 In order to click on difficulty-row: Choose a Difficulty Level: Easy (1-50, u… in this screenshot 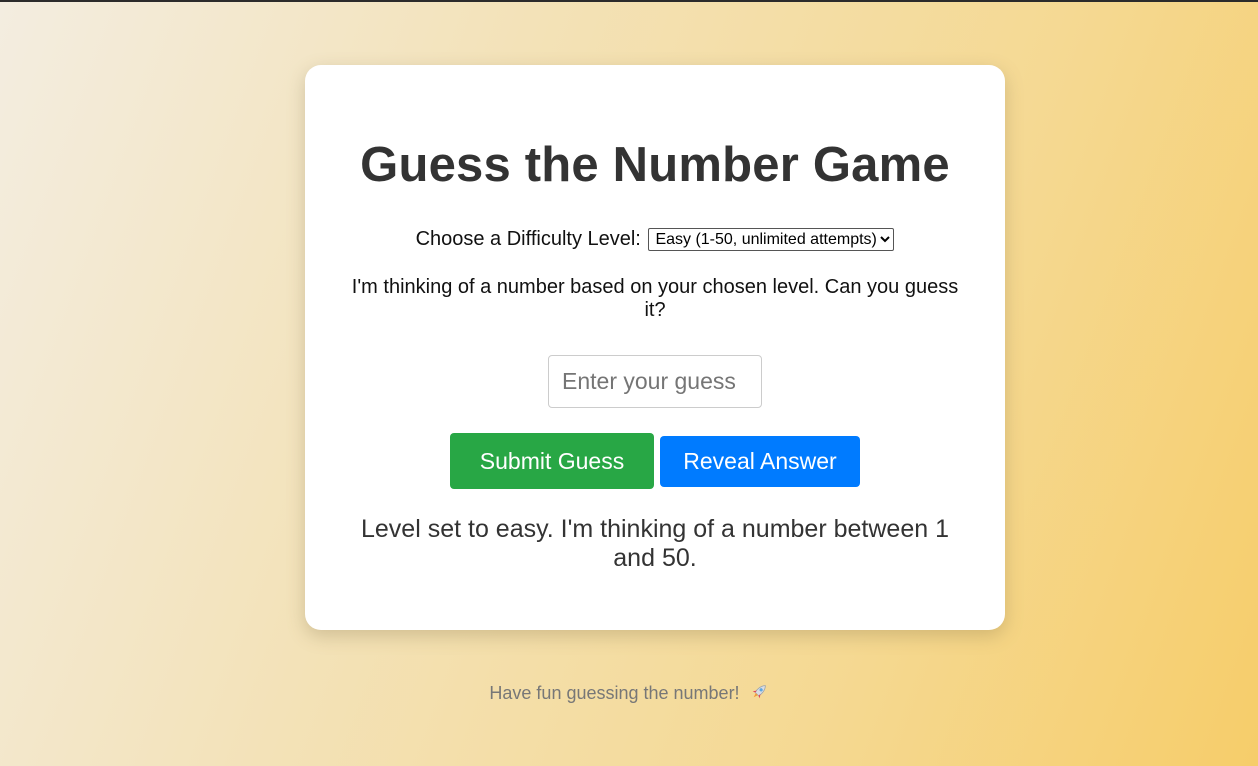, I will do `click(655, 239)`.